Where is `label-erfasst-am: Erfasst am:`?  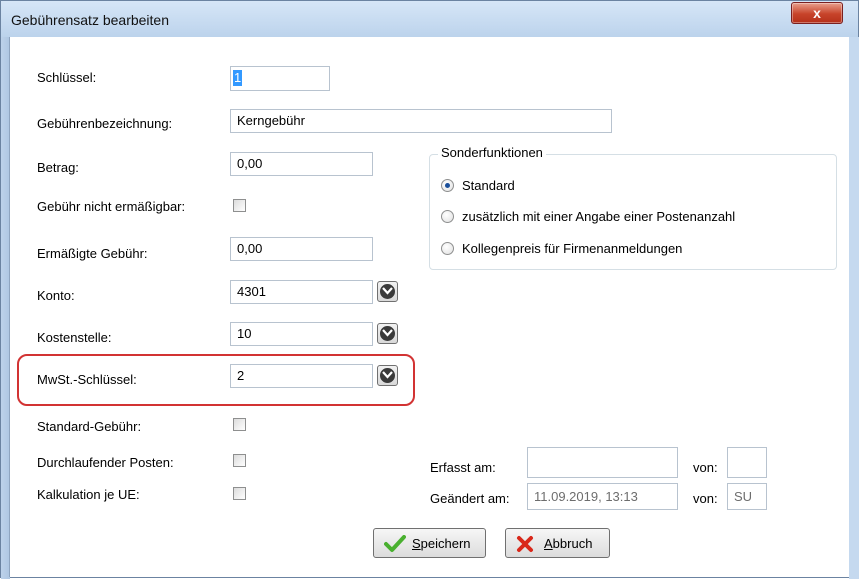
label-erfasst-am: Erfasst am: is located at coordinates (463, 467).